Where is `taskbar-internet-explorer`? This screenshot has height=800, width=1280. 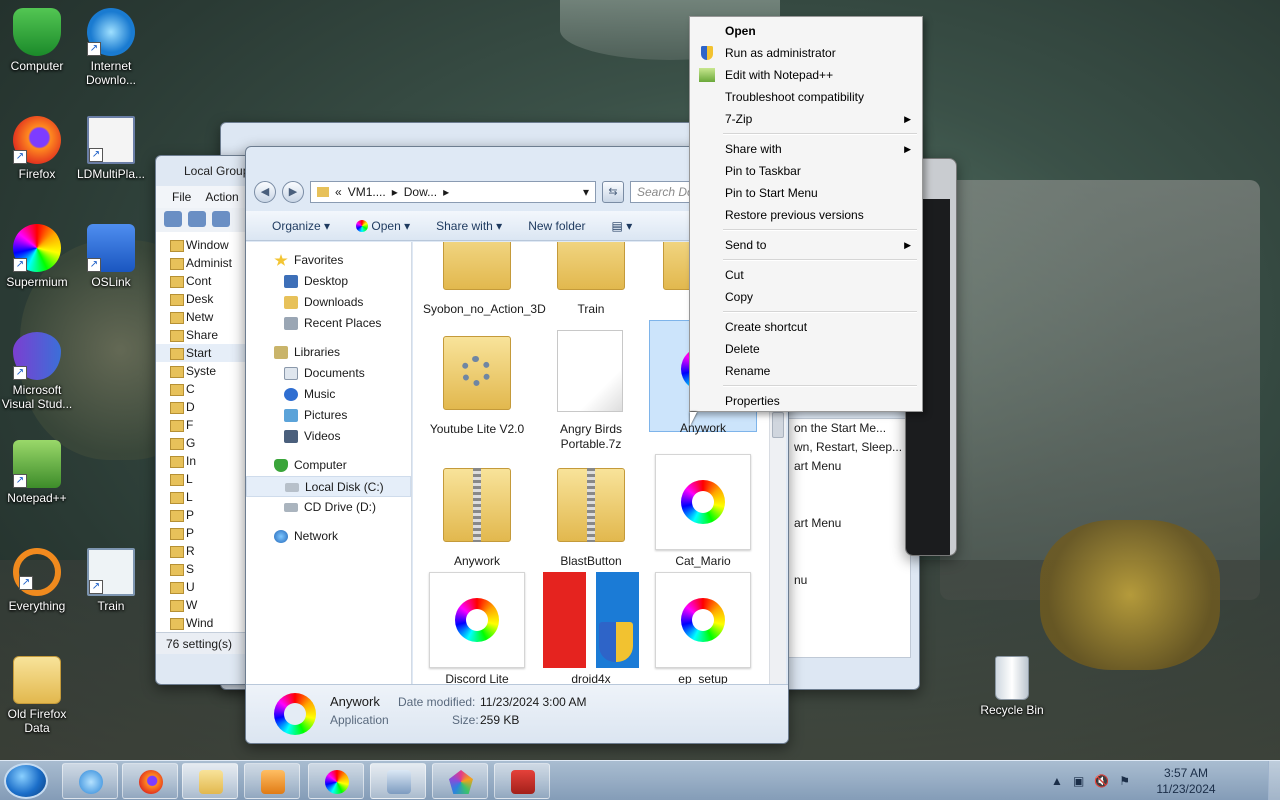 taskbar-internet-explorer is located at coordinates (90, 781).